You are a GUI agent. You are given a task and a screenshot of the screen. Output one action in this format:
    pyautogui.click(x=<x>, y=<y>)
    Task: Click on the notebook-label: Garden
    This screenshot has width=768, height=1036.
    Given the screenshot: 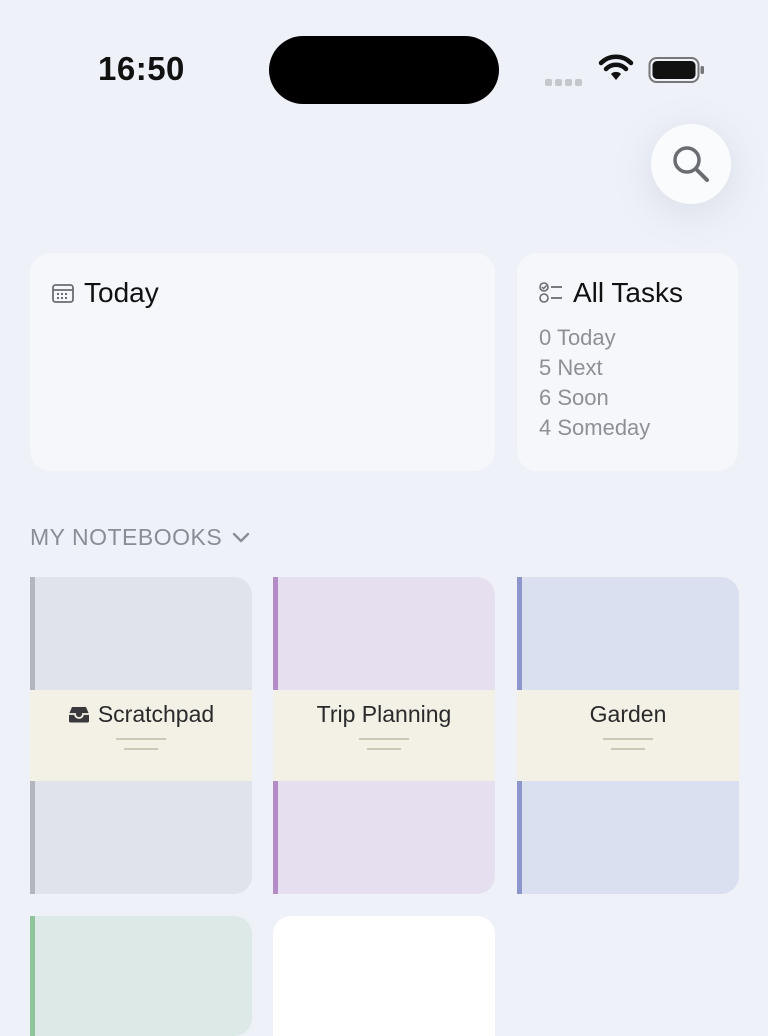 What is the action you would take?
    pyautogui.click(x=628, y=735)
    